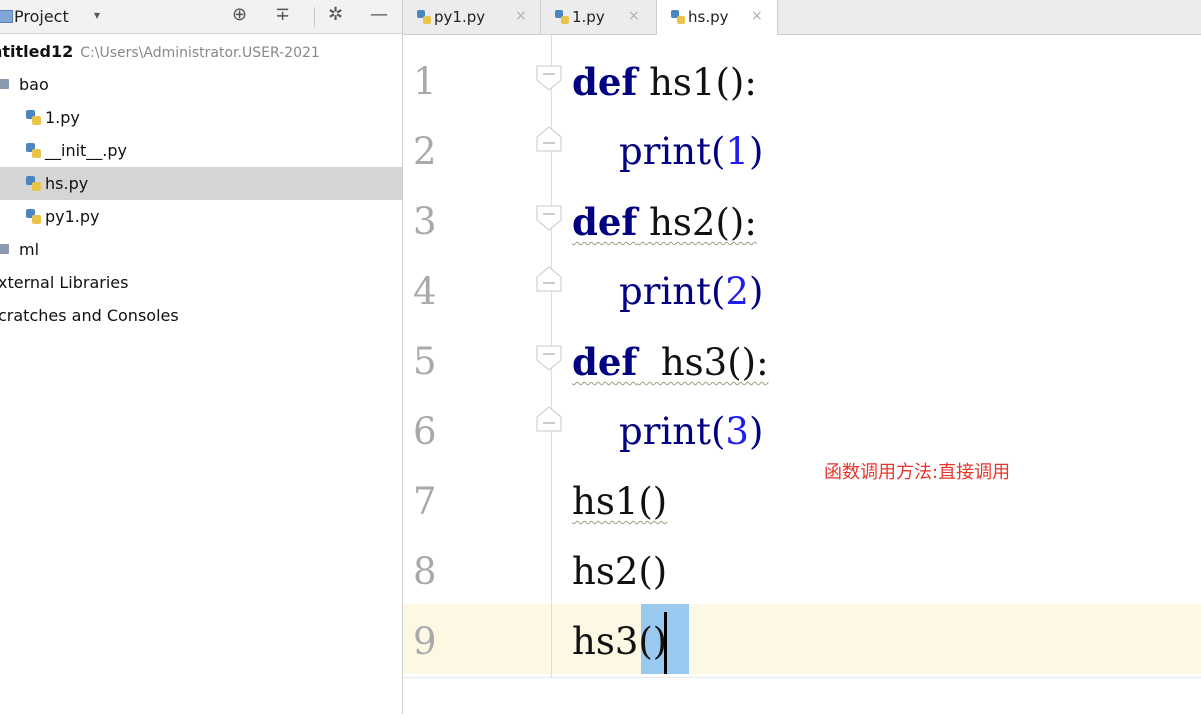 The width and height of the screenshot is (1201, 715). Describe the element at coordinates (737, 151) in the screenshot. I see `number-literal: 1` at that location.